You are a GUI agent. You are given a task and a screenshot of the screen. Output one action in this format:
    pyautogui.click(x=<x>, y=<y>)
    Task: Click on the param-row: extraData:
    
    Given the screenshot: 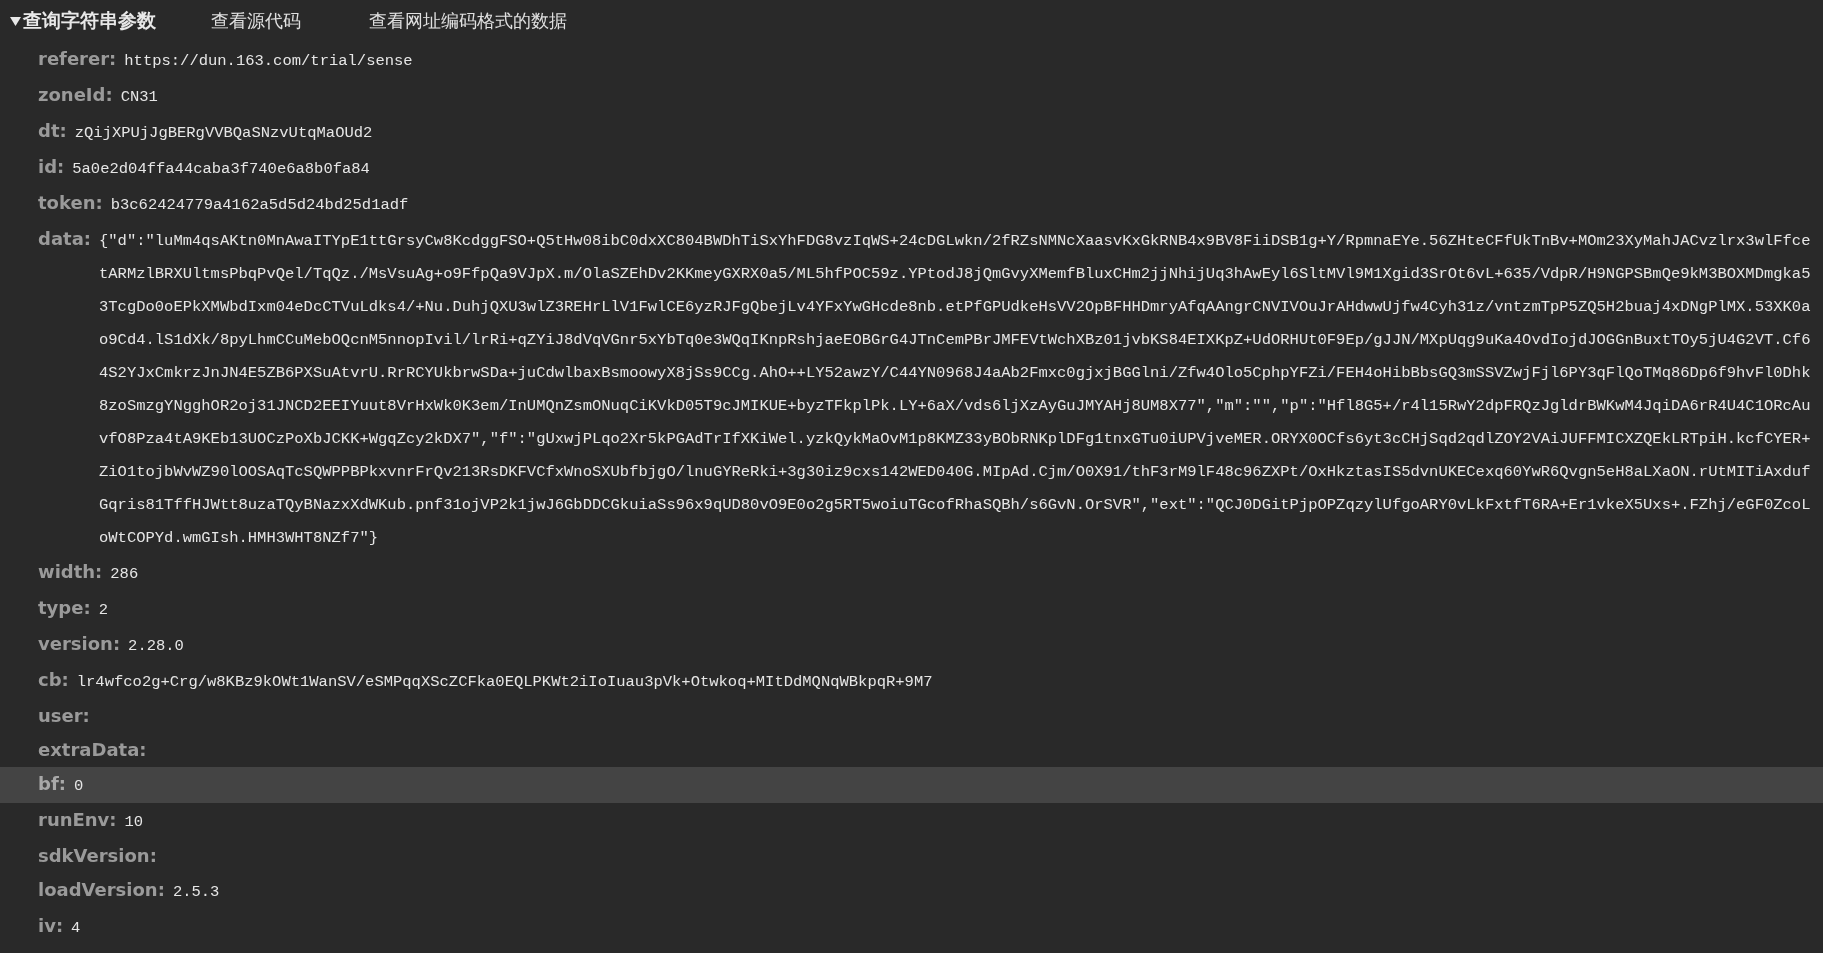 What is the action you would take?
    pyautogui.click(x=911, y=750)
    